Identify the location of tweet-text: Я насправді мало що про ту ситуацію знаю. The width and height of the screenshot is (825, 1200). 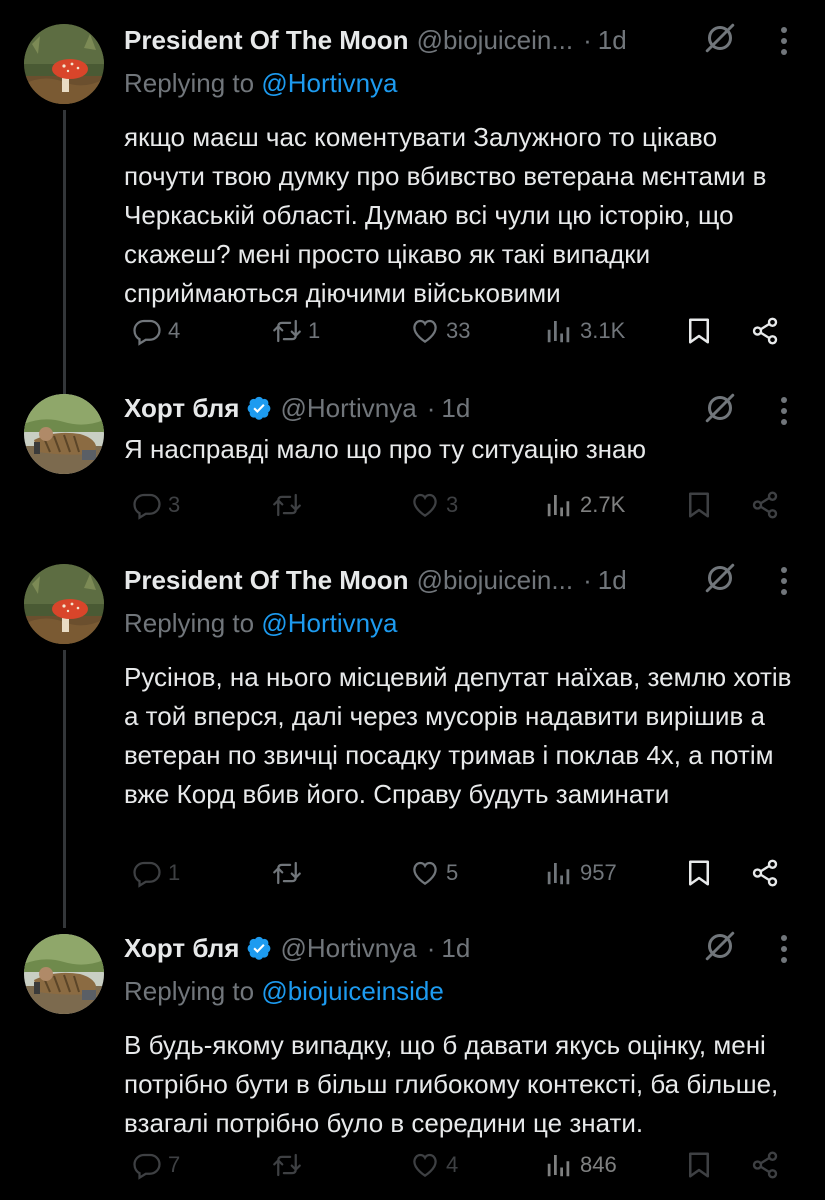
(385, 449).